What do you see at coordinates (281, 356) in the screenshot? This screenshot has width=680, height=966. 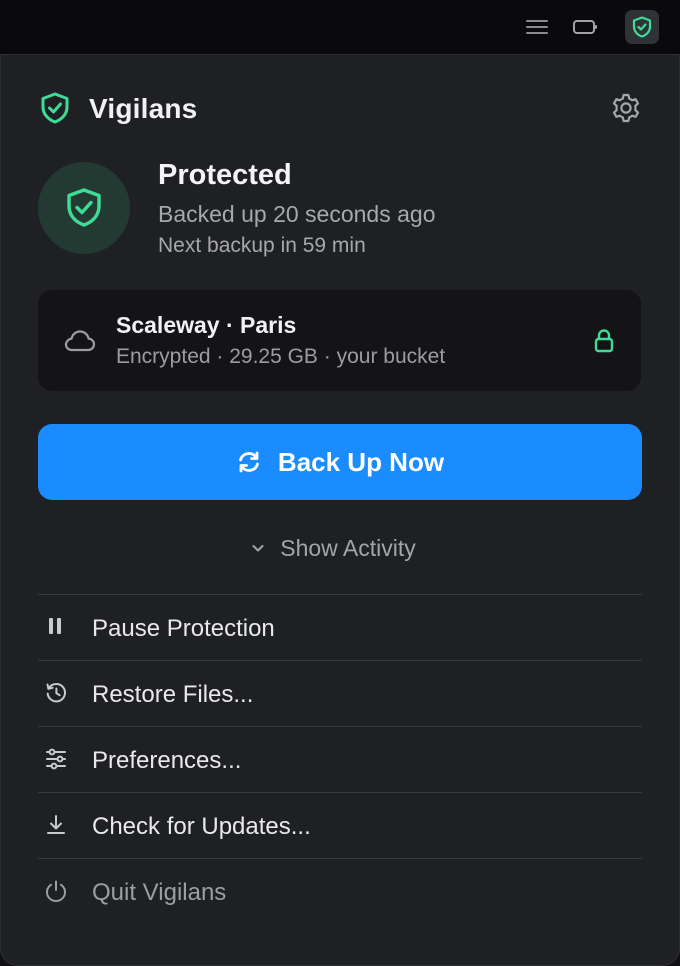 I see `storage-details: Encrypted · 29.25 GB · your bucket` at bounding box center [281, 356].